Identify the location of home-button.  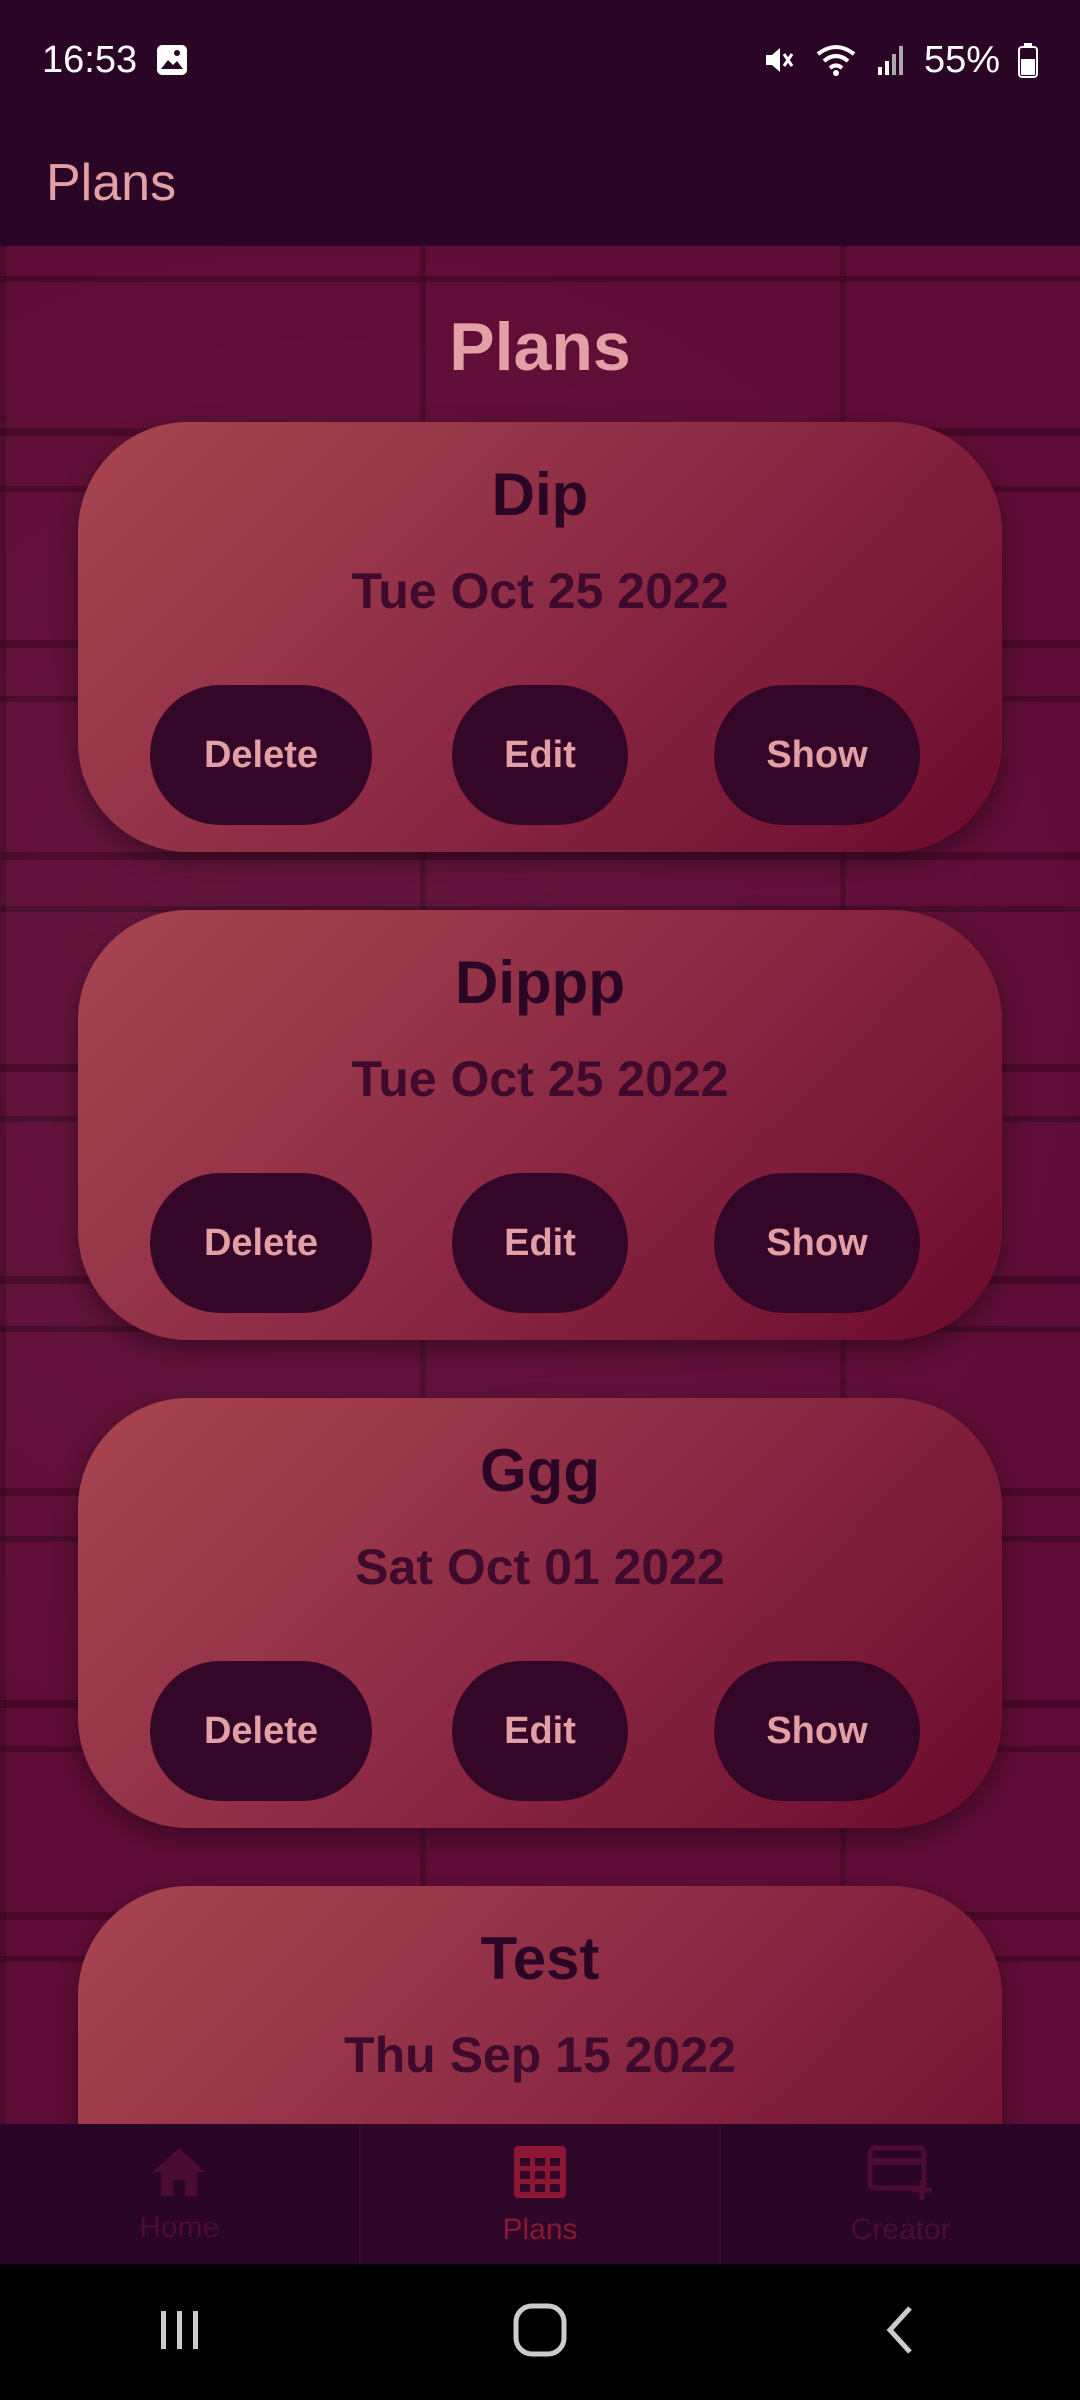
(540, 2332).